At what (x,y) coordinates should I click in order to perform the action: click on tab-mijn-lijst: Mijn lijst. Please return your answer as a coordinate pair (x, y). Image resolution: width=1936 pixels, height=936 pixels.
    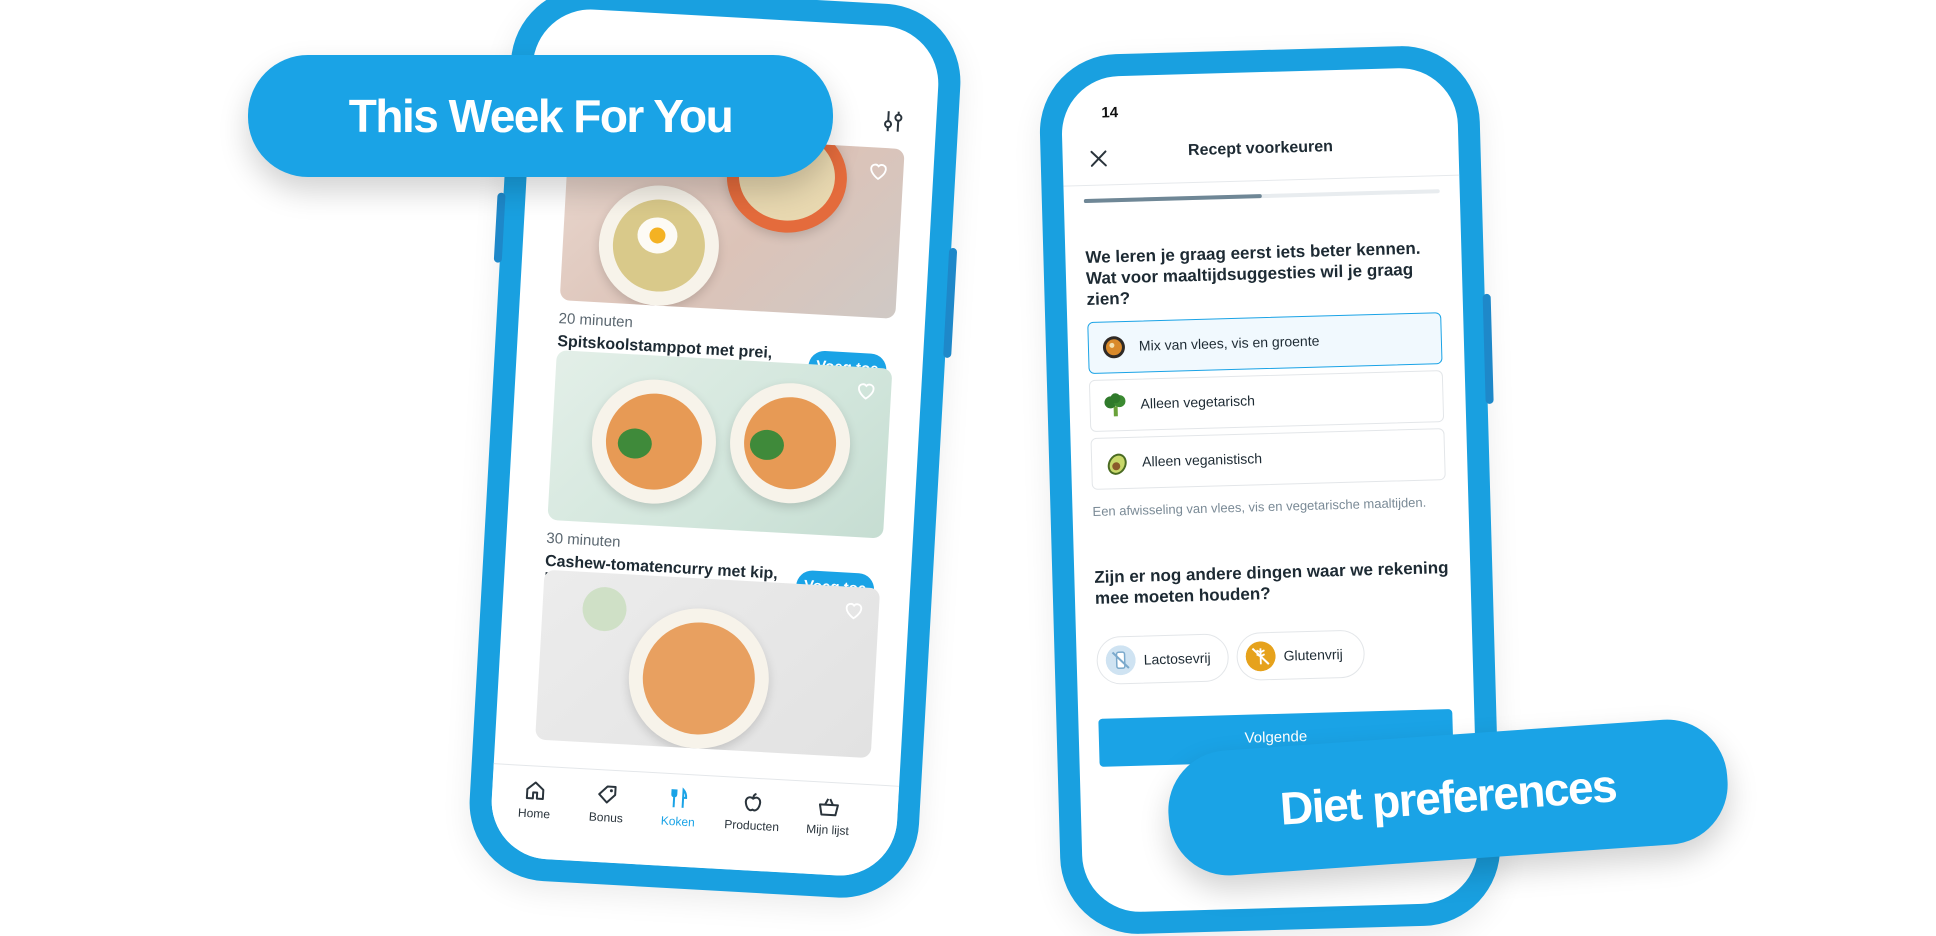
    Looking at the image, I should click on (828, 816).